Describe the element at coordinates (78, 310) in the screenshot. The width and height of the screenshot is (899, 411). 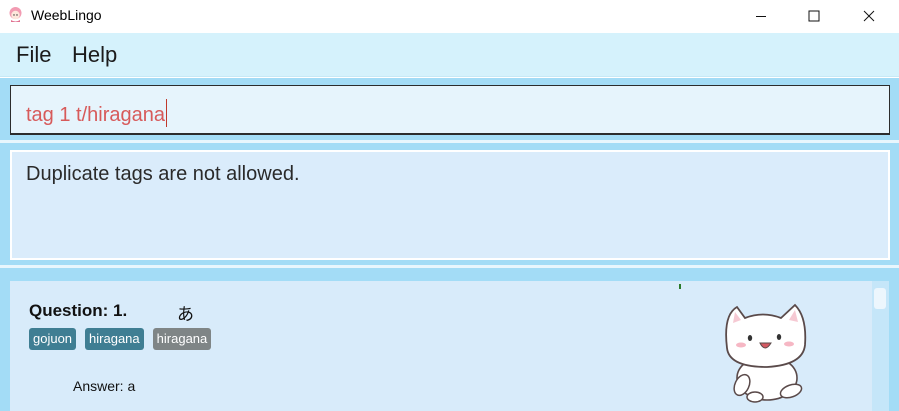
I see `question-label: Question: 1.` at that location.